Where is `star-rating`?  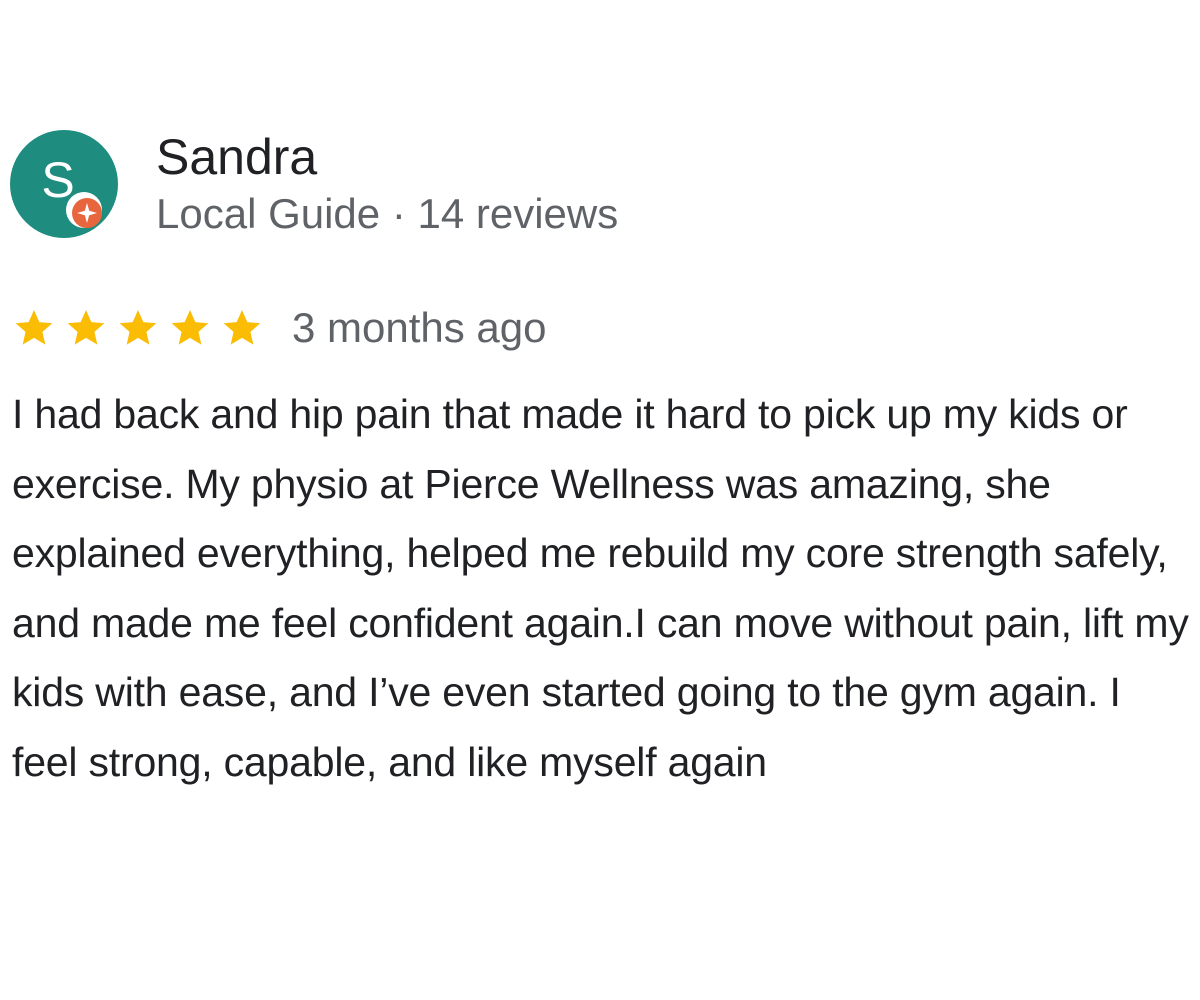 star-rating is located at coordinates (142, 328).